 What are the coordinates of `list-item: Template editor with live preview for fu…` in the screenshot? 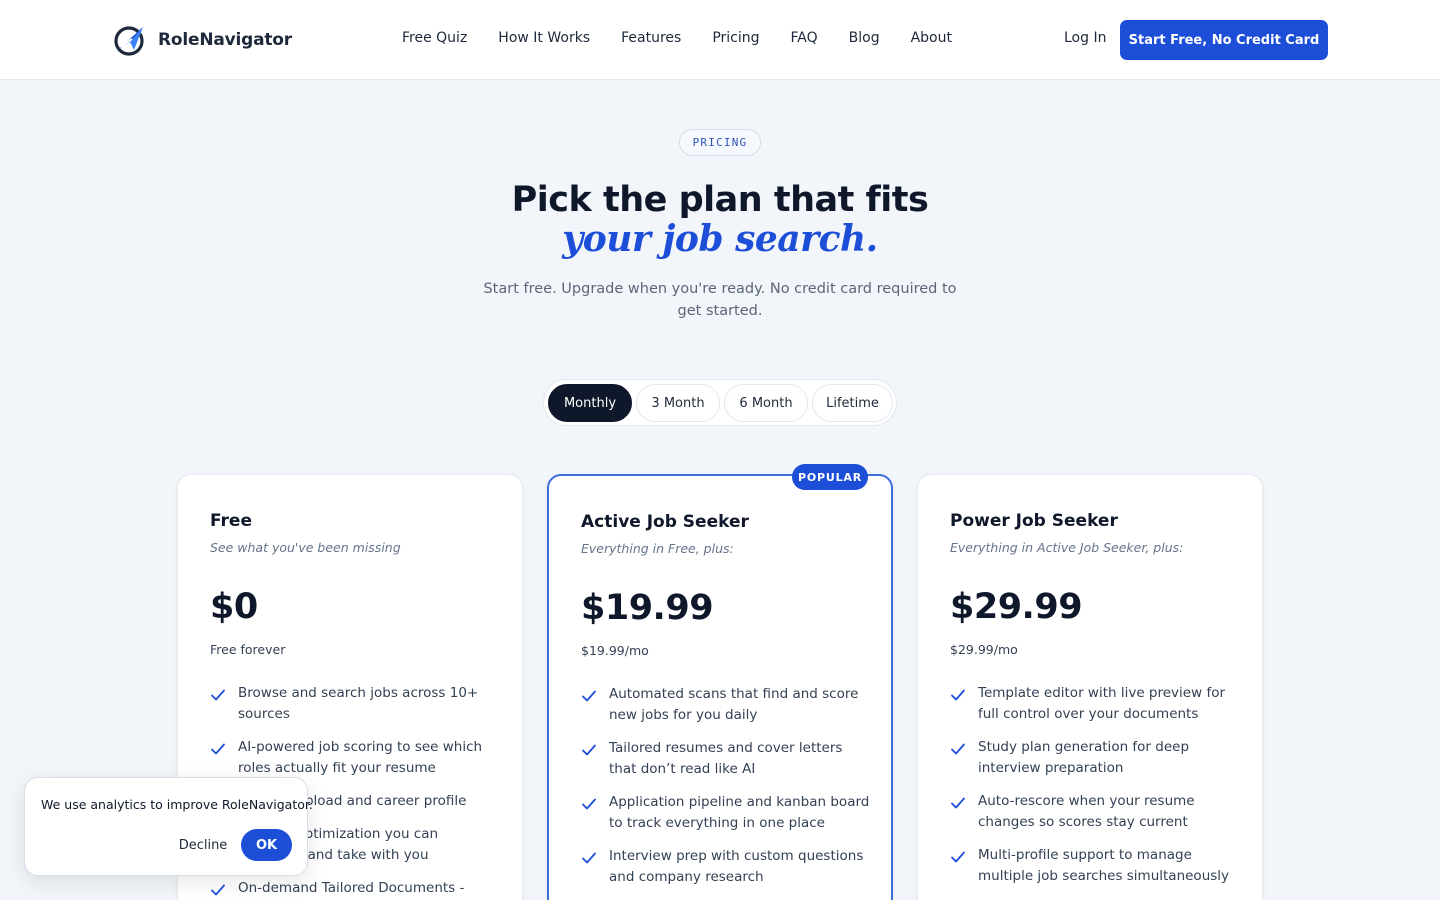 It's located at (1095, 704).